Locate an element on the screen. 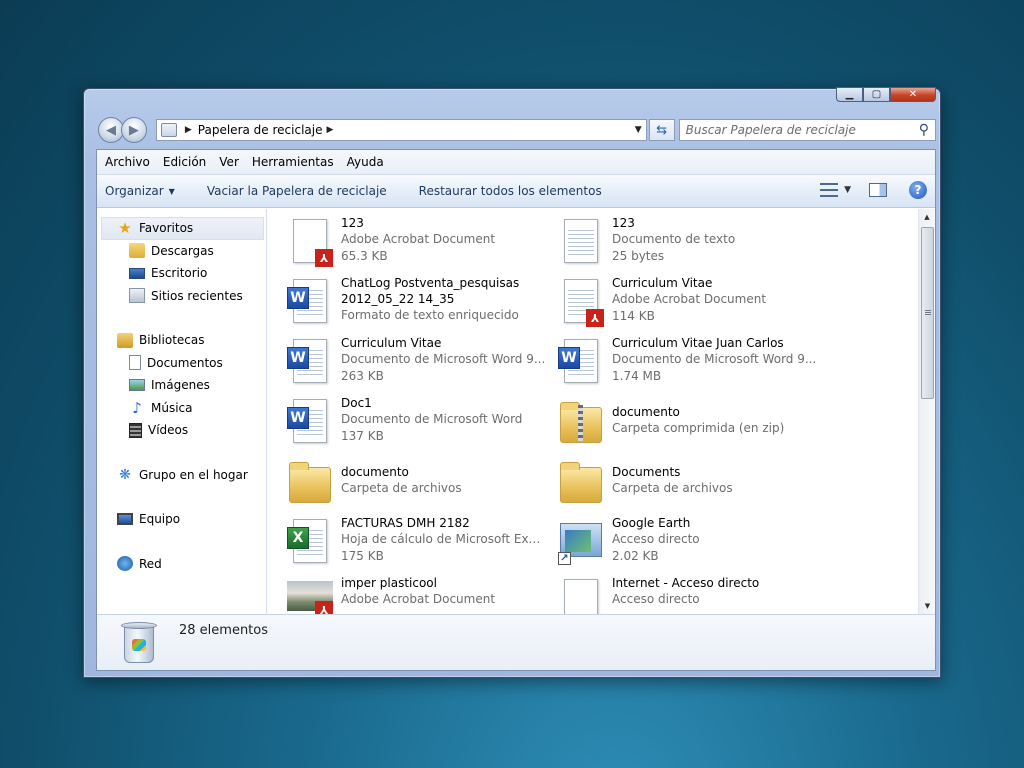  preview-pane-icon is located at coordinates (878, 190).